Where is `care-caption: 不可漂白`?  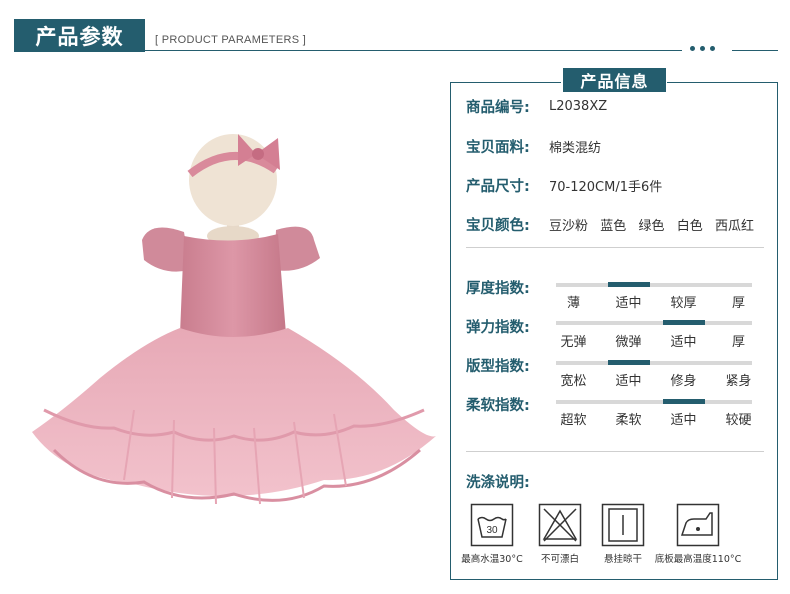
care-caption: 不可漂白 is located at coordinates (559, 559).